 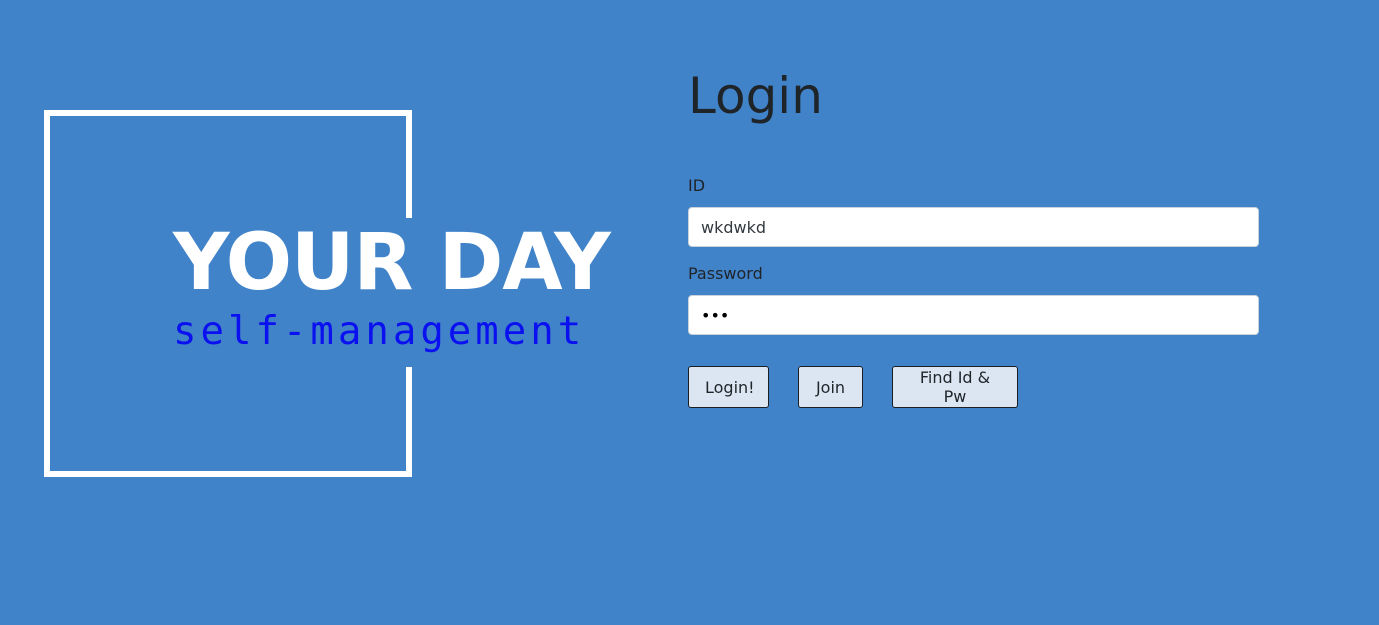 What do you see at coordinates (392, 263) in the screenshot?
I see `logo-title: YOUR DAY` at bounding box center [392, 263].